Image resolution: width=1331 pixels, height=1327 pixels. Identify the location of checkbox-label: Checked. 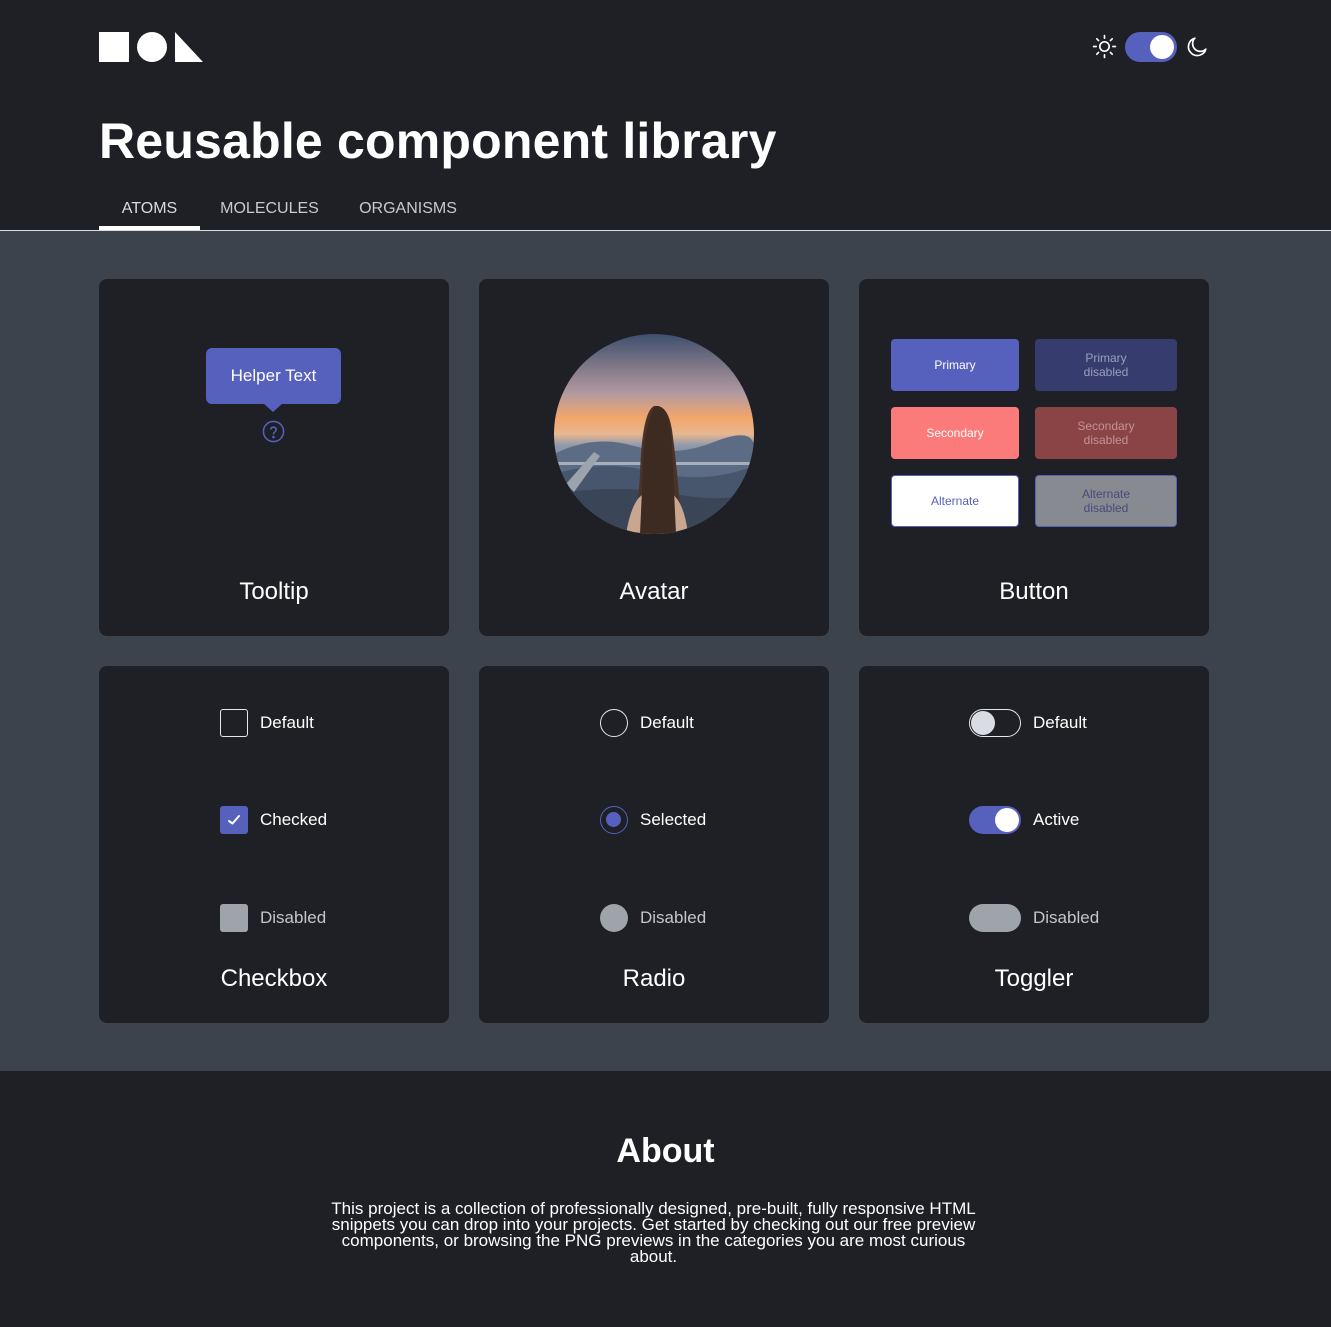
(294, 819).